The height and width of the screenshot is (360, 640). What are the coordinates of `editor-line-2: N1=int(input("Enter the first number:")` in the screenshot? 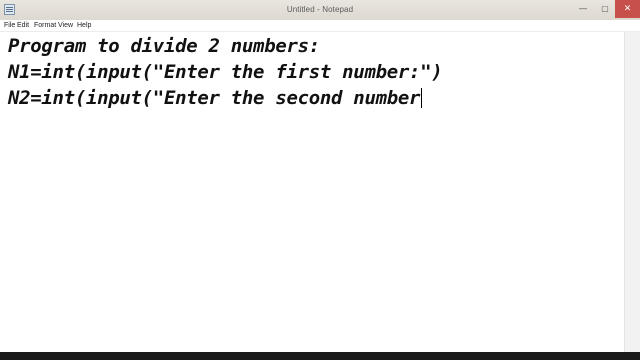 It's located at (225, 72).